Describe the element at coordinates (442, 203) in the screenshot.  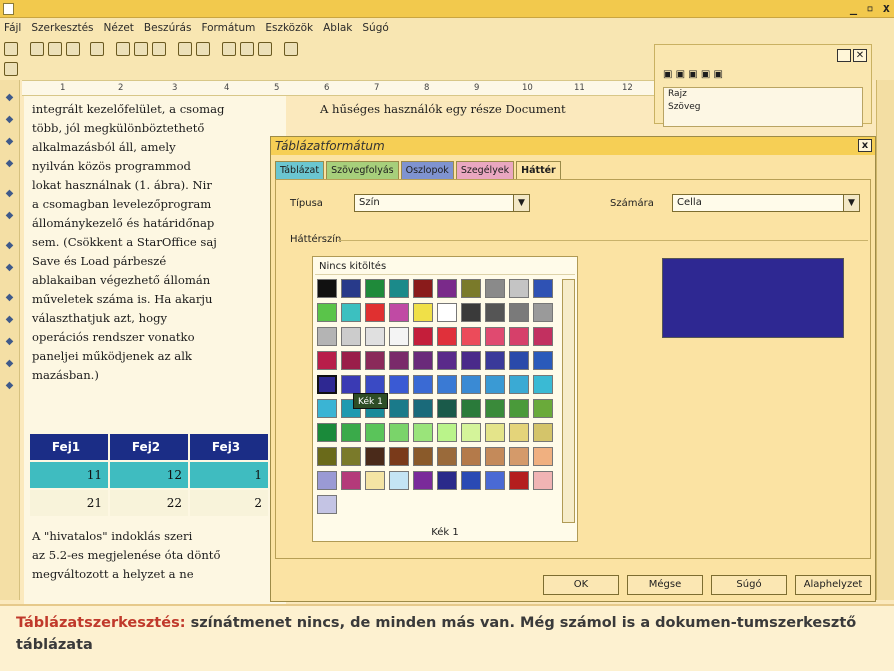
I see `type-select: Szín ▼` at that location.